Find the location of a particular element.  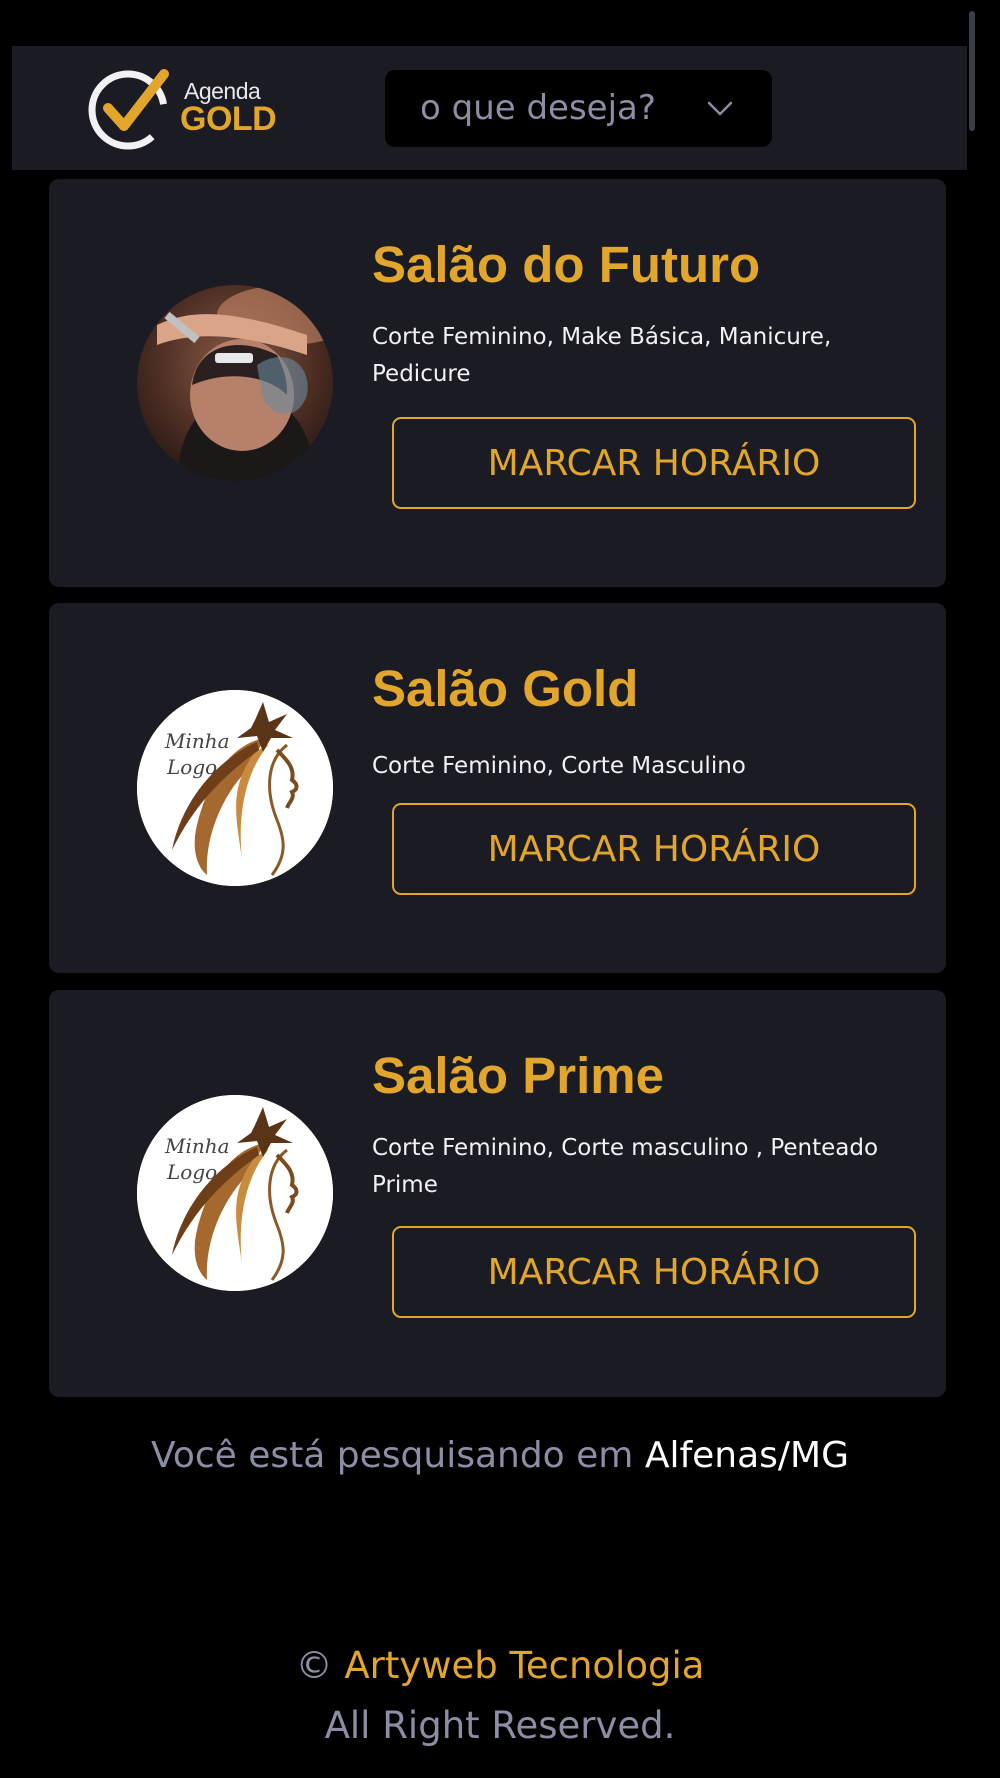

copyright-symbol: © is located at coordinates (314, 1665).